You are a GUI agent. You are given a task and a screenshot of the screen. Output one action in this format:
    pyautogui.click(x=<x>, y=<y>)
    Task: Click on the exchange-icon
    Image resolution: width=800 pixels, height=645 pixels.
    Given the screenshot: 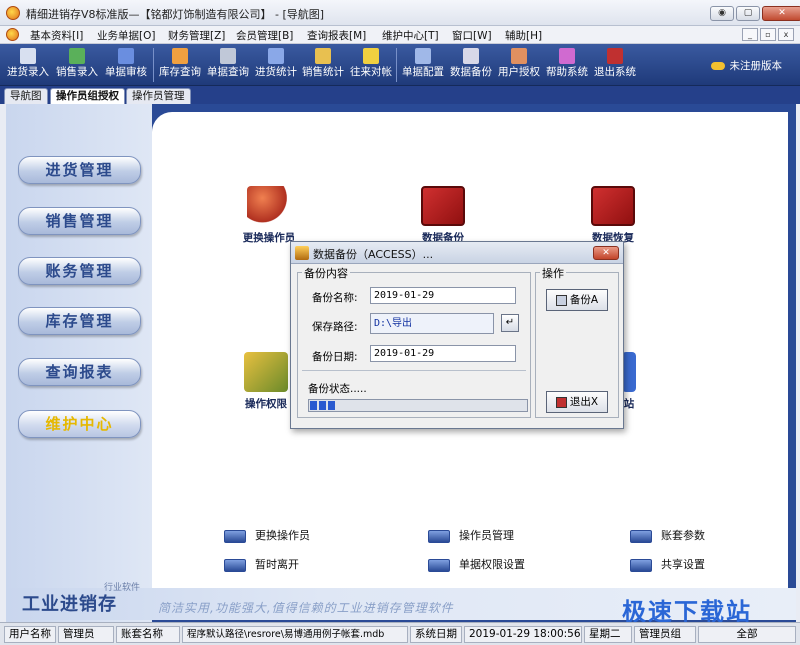 What is the action you would take?
    pyautogui.click(x=371, y=56)
    